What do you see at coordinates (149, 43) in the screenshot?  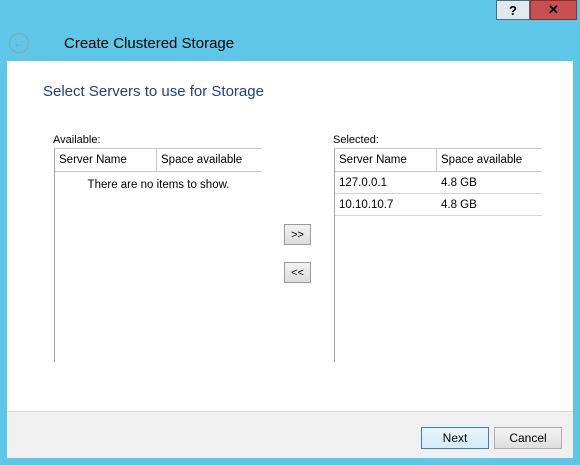 I see `window-title: Create Clustered Storage` at bounding box center [149, 43].